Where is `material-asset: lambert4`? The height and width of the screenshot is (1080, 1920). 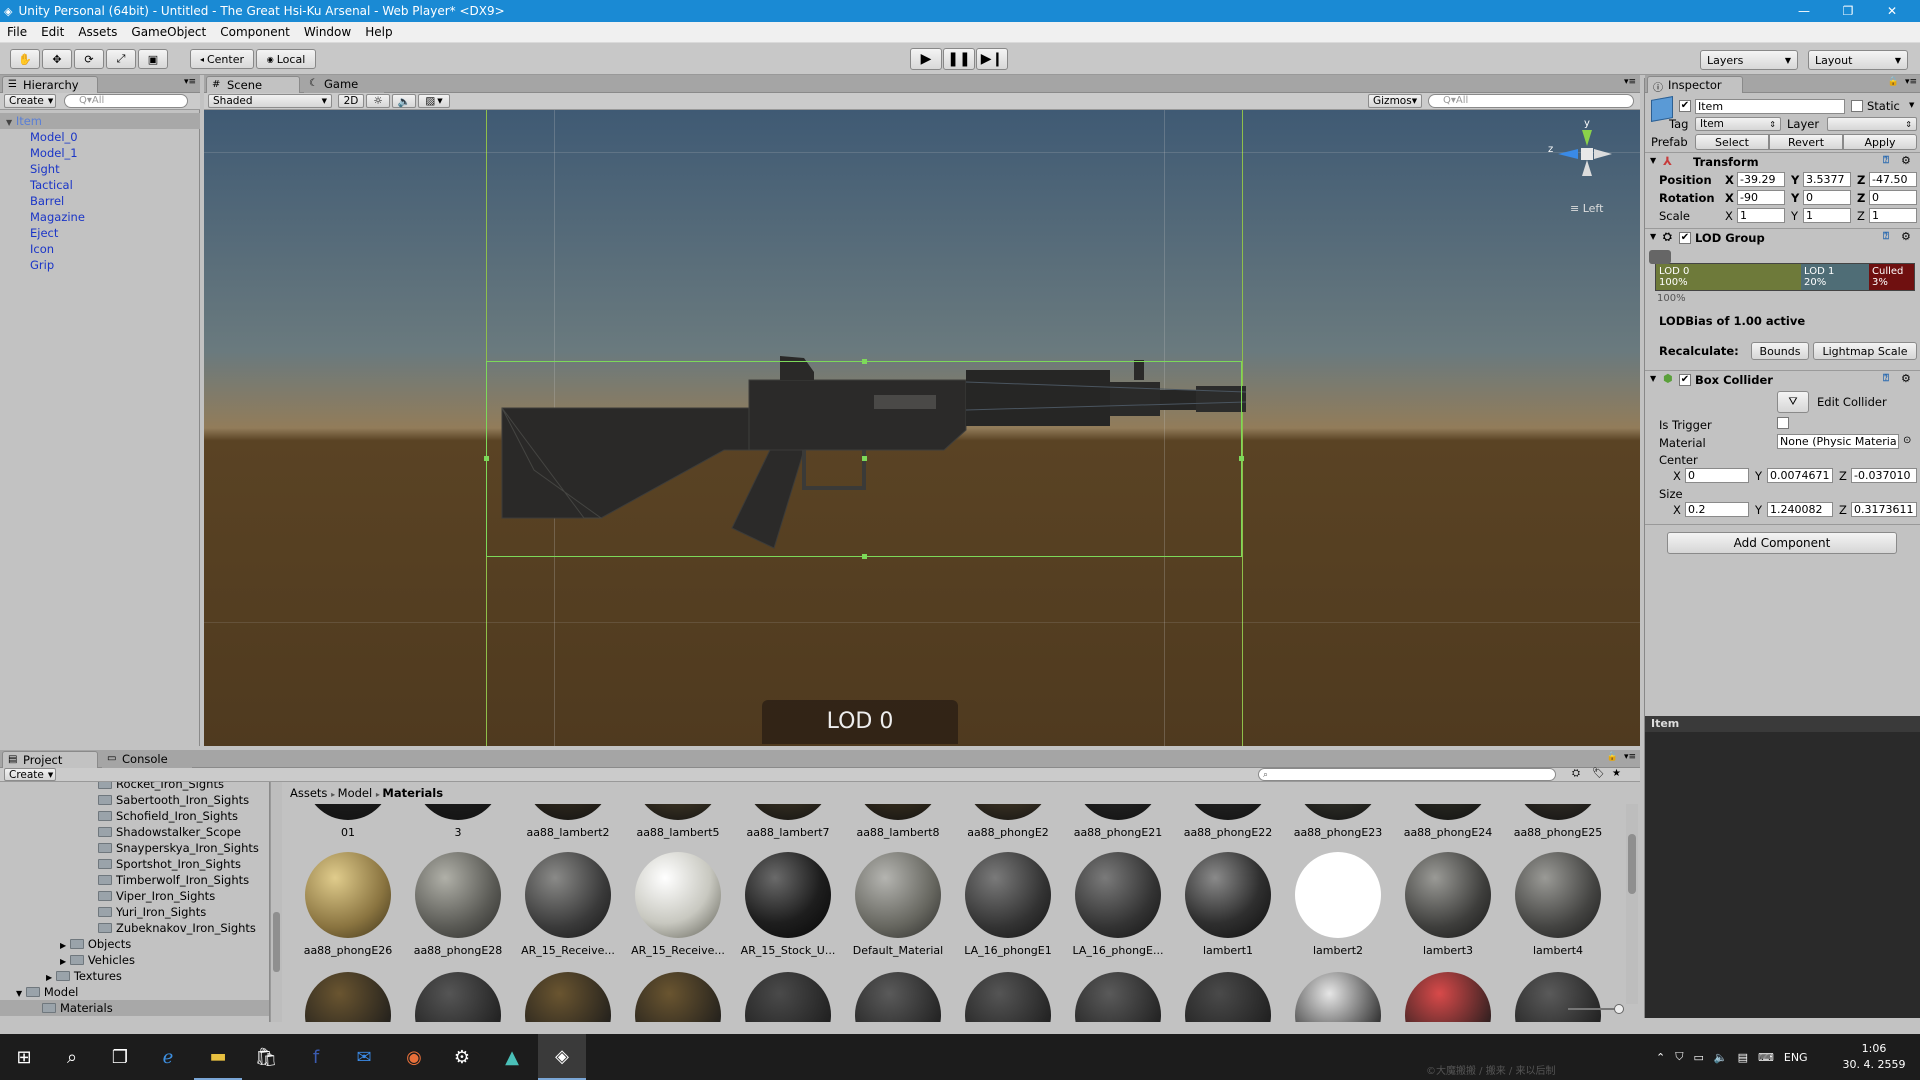
material-asset: lambert4 is located at coordinates (1552, 905).